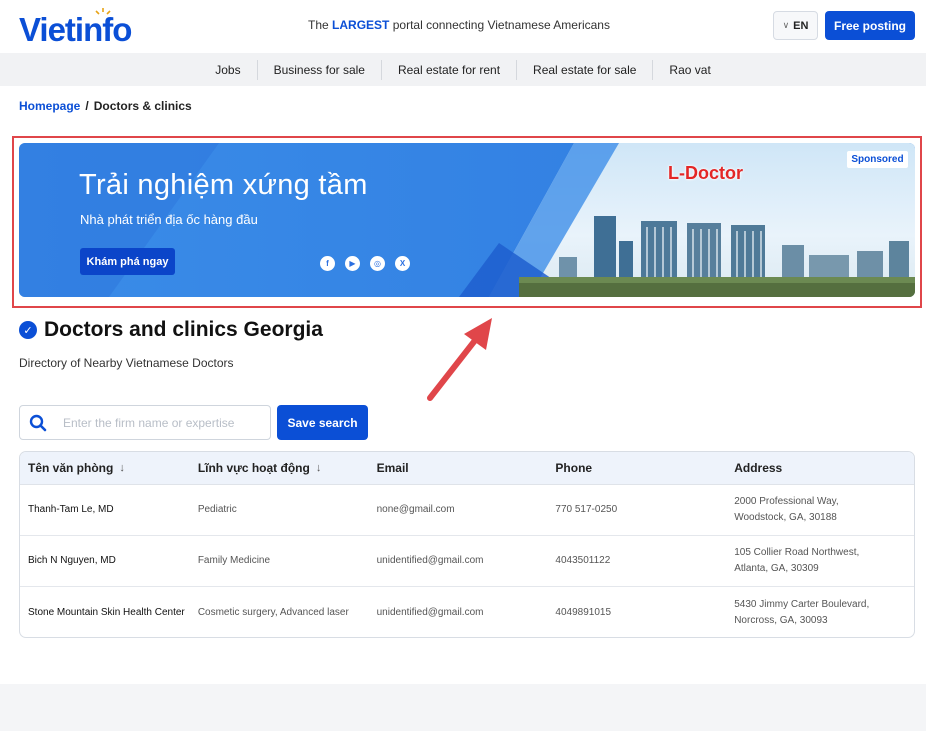 The image size is (926, 731). Describe the element at coordinates (352, 263) in the screenshot. I see `youtube-icon: ▶` at that location.